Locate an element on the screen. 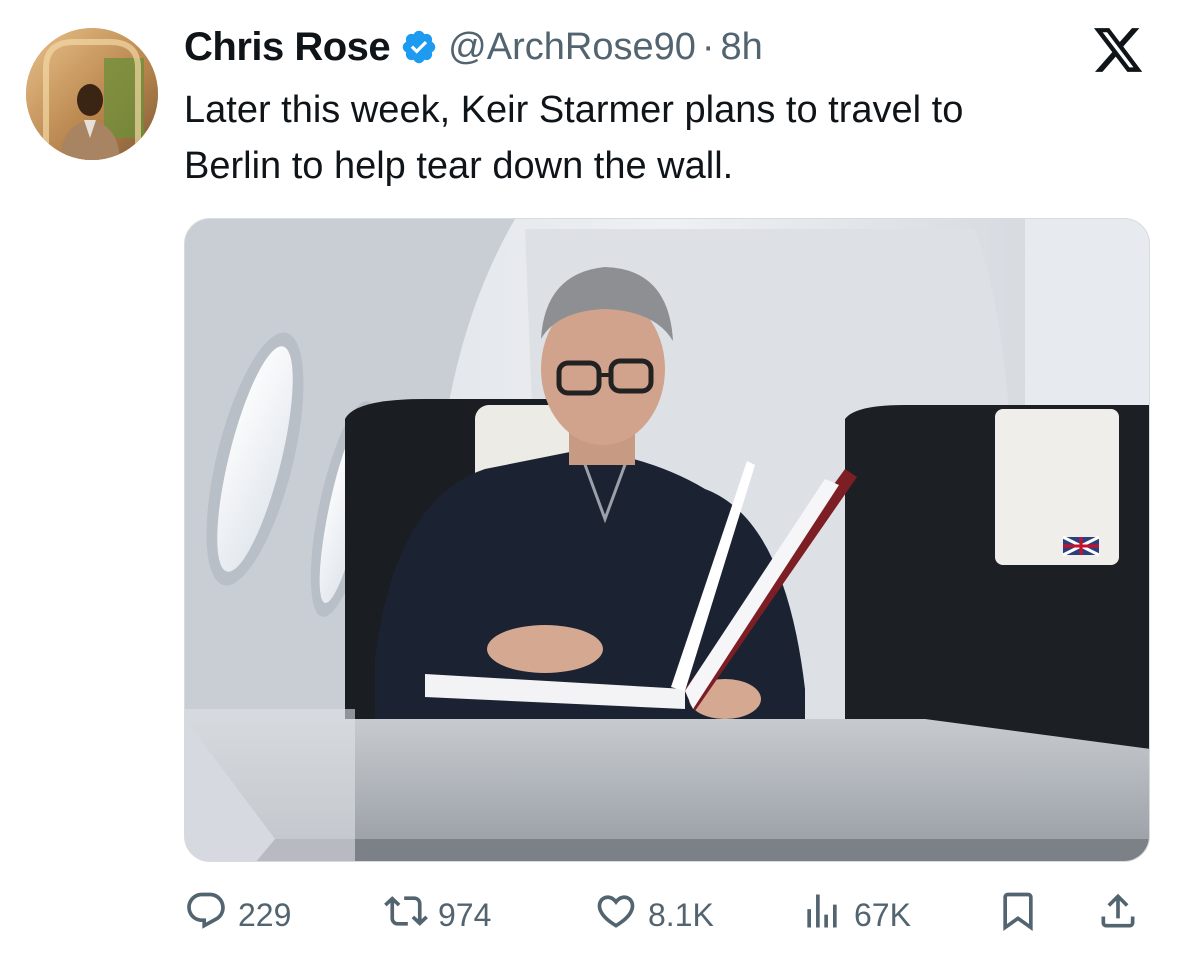 This screenshot has height=966, width=1178. verified-badge-icon is located at coordinates (419, 47).